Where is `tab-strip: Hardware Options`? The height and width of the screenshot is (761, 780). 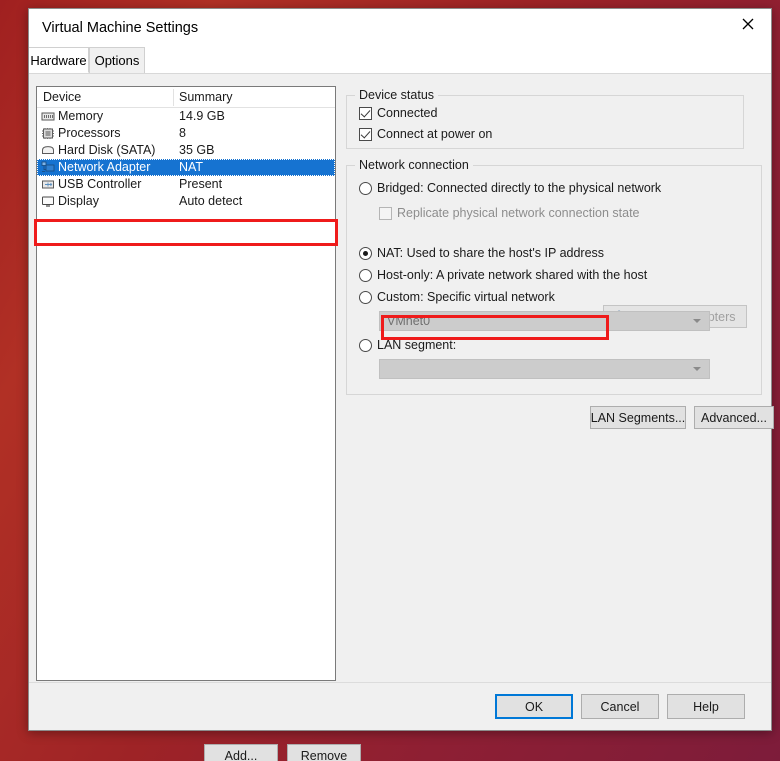 tab-strip: Hardware Options is located at coordinates (400, 60).